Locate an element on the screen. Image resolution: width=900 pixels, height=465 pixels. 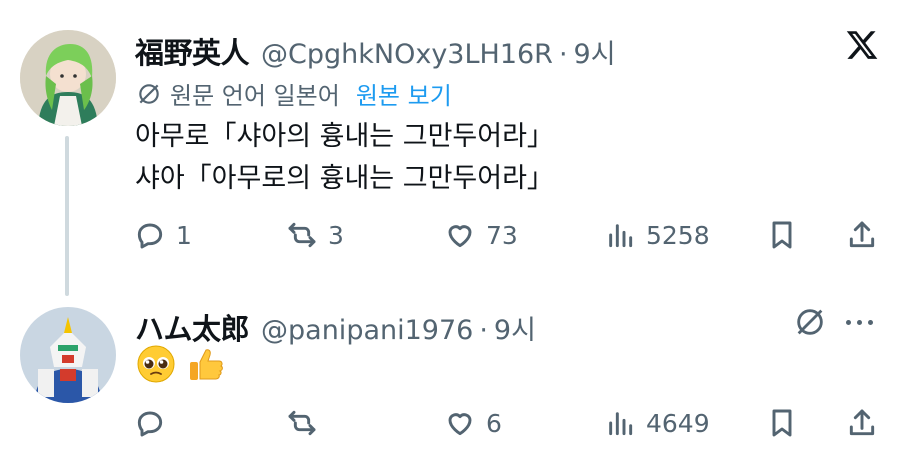
author-handle: @CpghkNOxy3LH16R is located at coordinates (407, 54).